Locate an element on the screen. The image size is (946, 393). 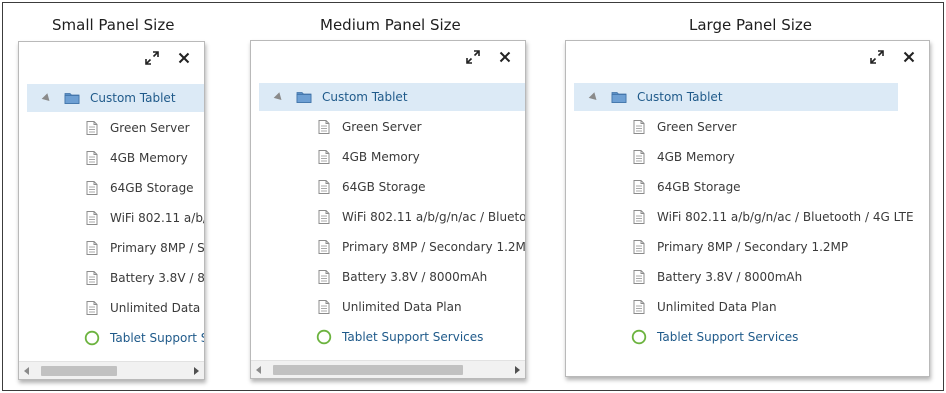
panel-title-large: Large Panel Size is located at coordinates (750, 25).